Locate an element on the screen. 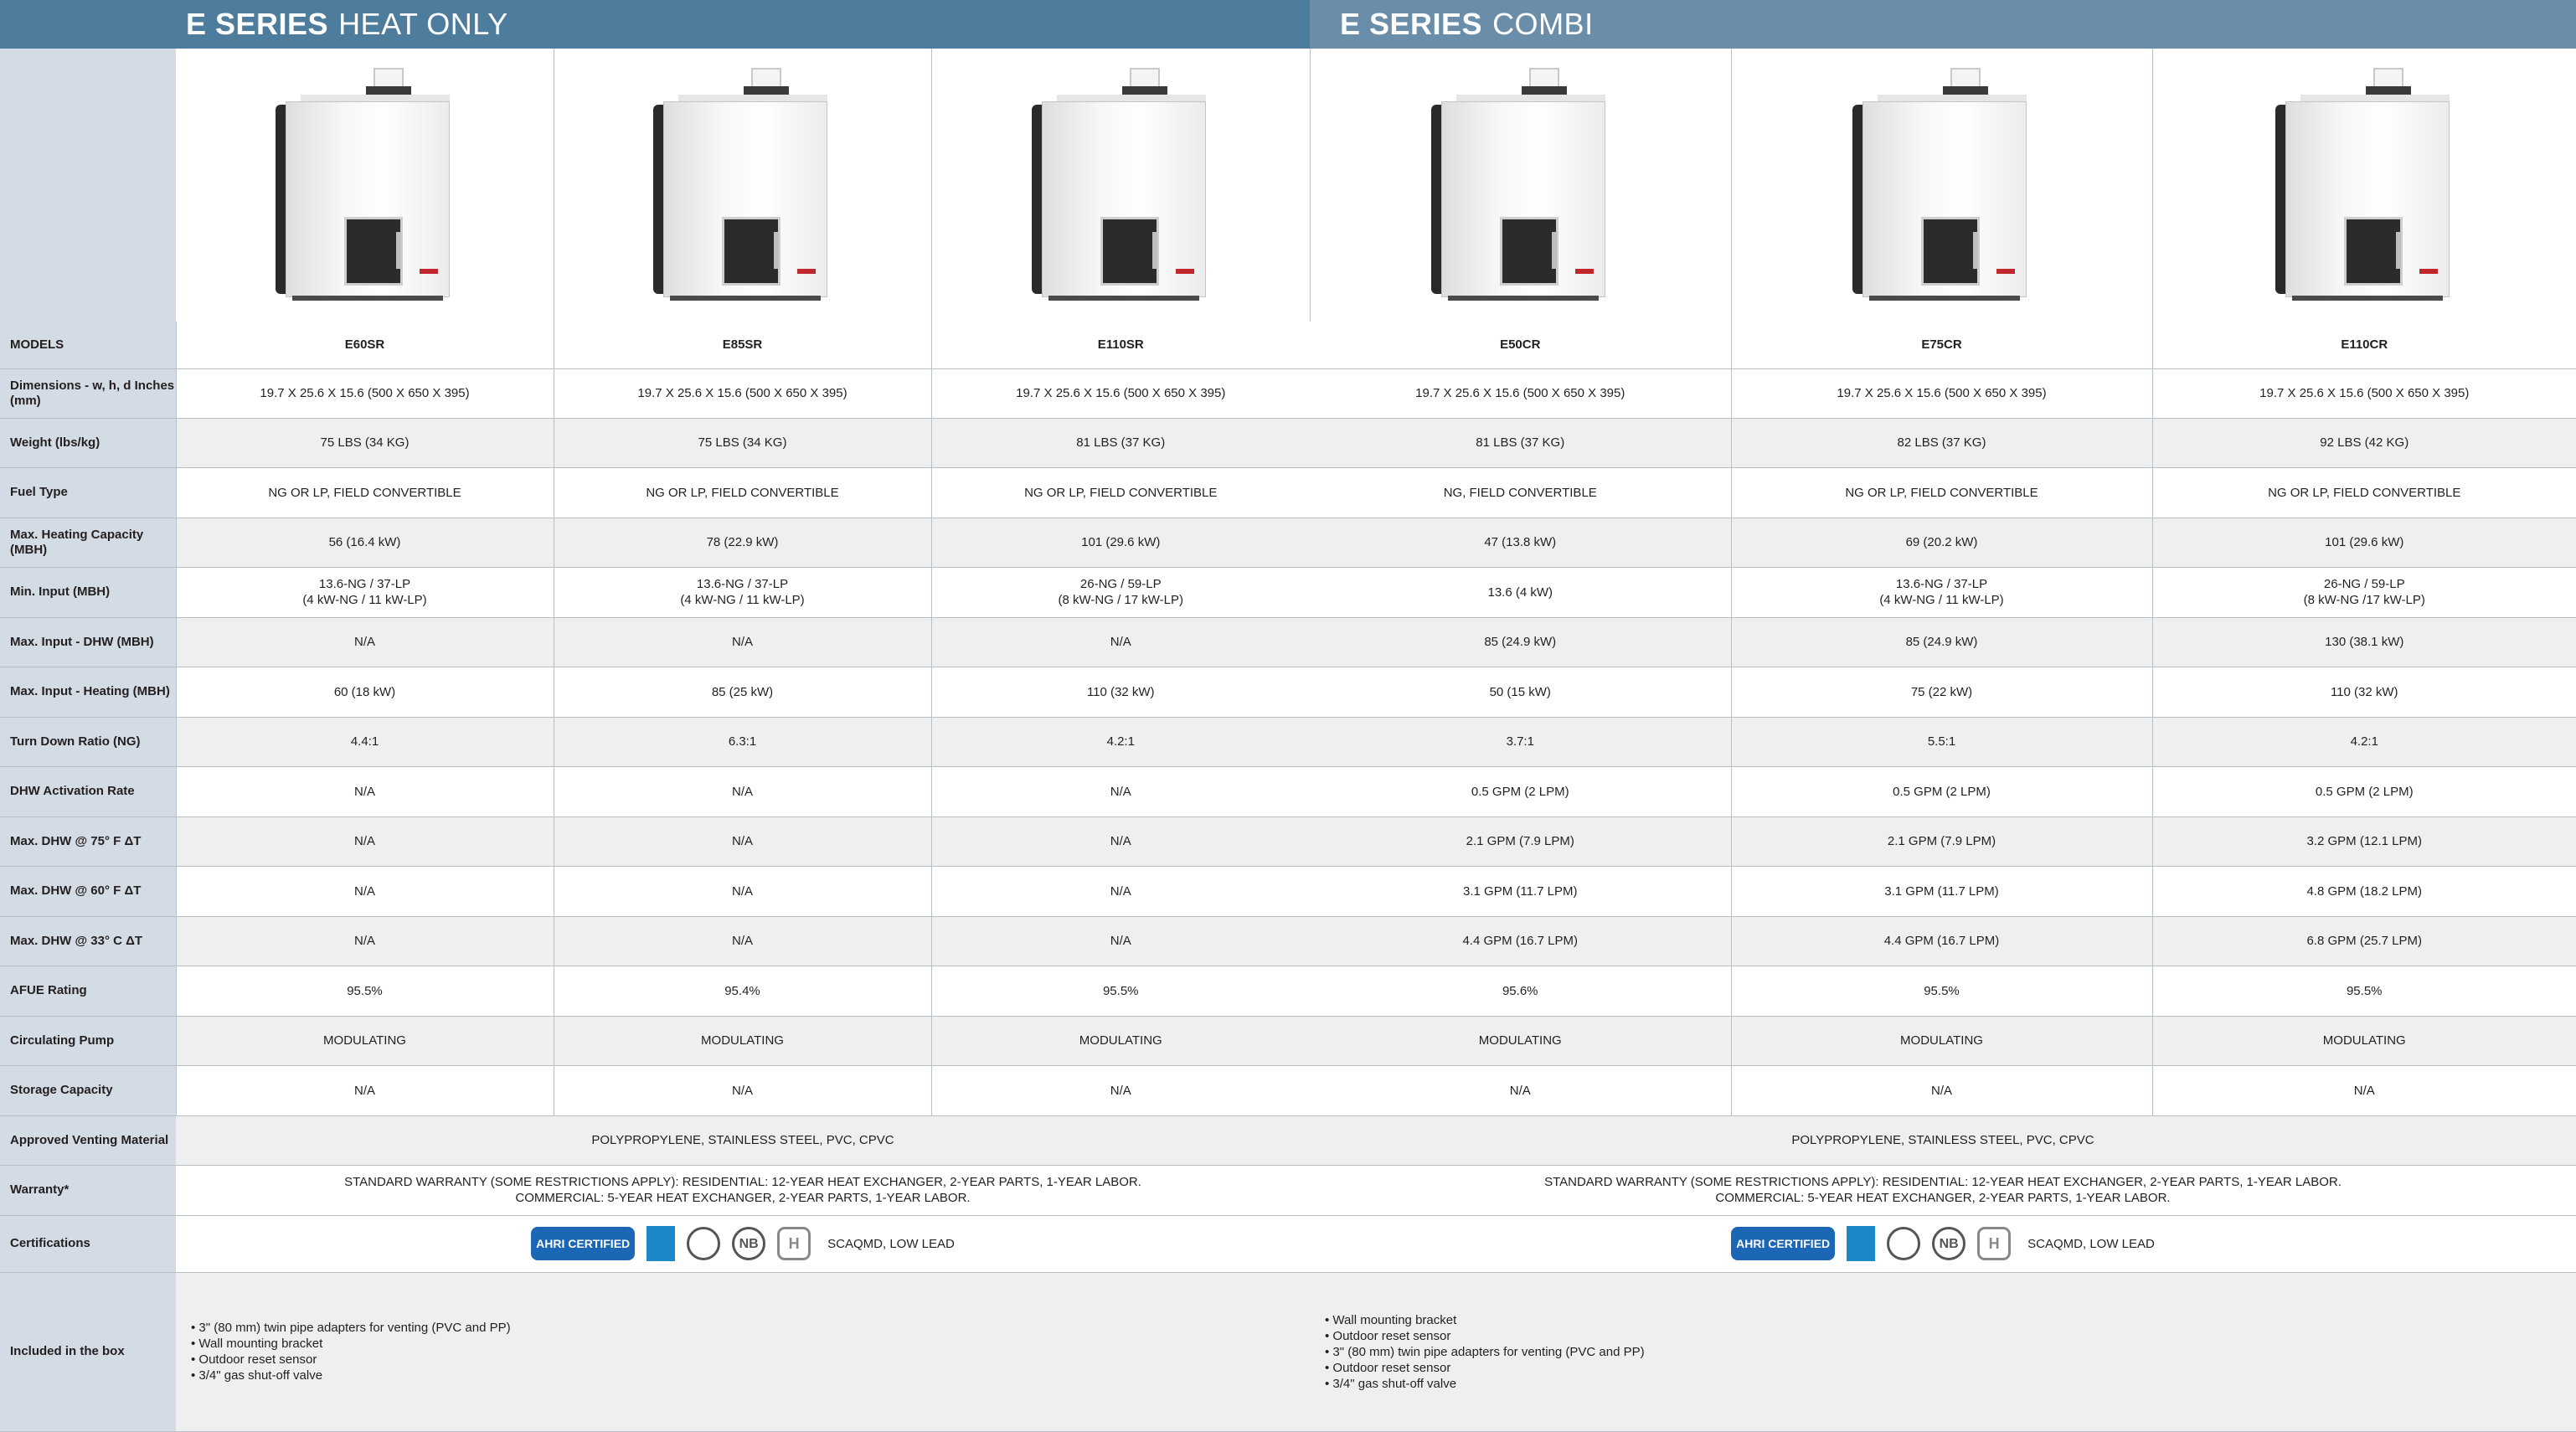  cell-fuel: NG OR LP, FIELD CONVERTIBLE is located at coordinates (2364, 492).